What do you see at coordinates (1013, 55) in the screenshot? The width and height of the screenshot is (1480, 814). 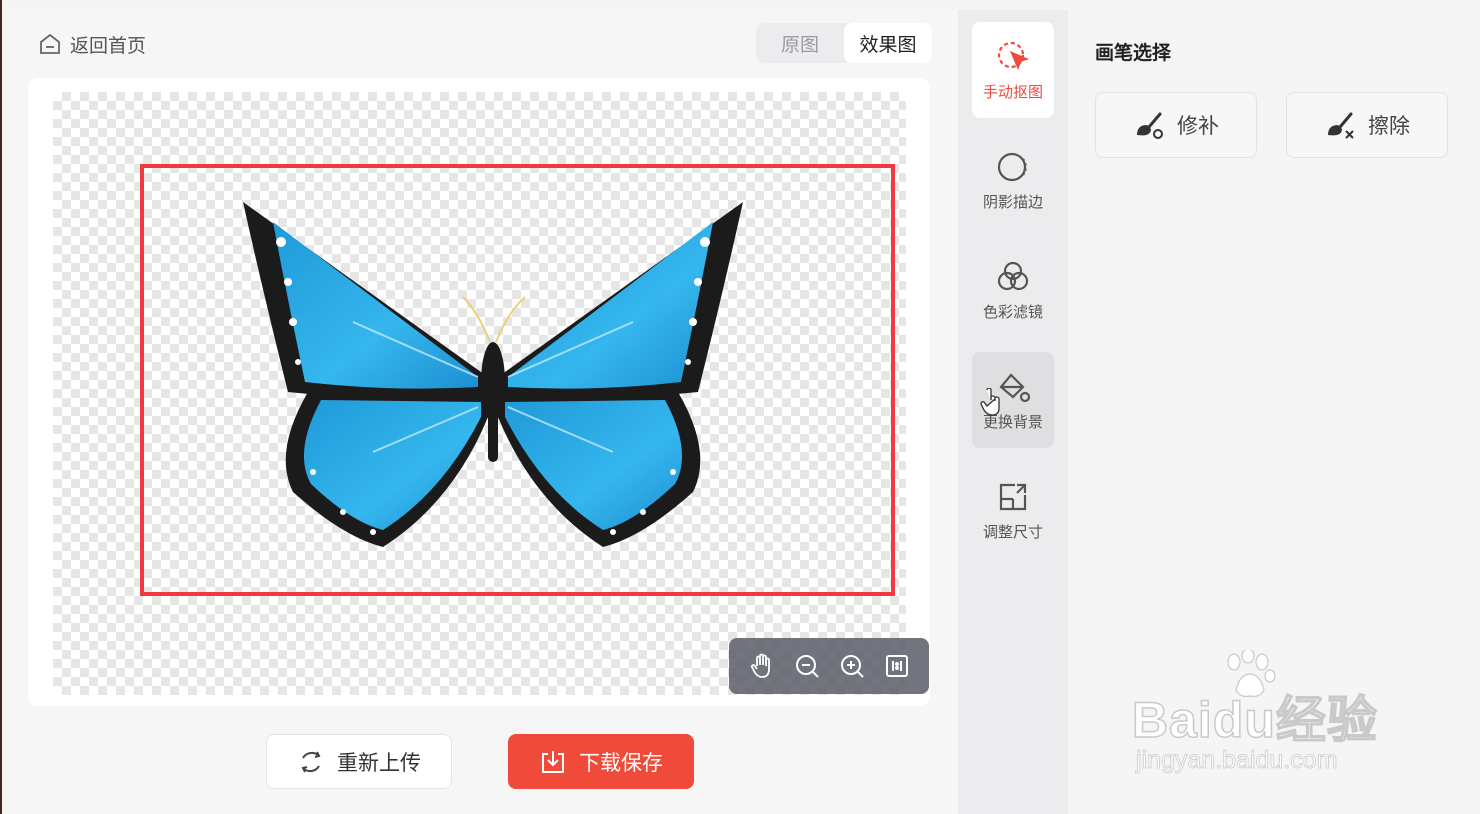 I see `cursor-click-icon` at bounding box center [1013, 55].